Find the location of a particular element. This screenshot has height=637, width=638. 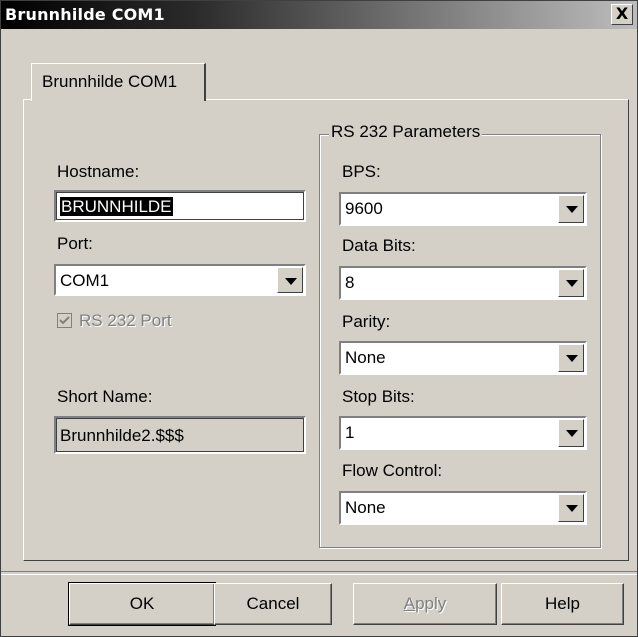

port-value: COM1 is located at coordinates (85, 280).